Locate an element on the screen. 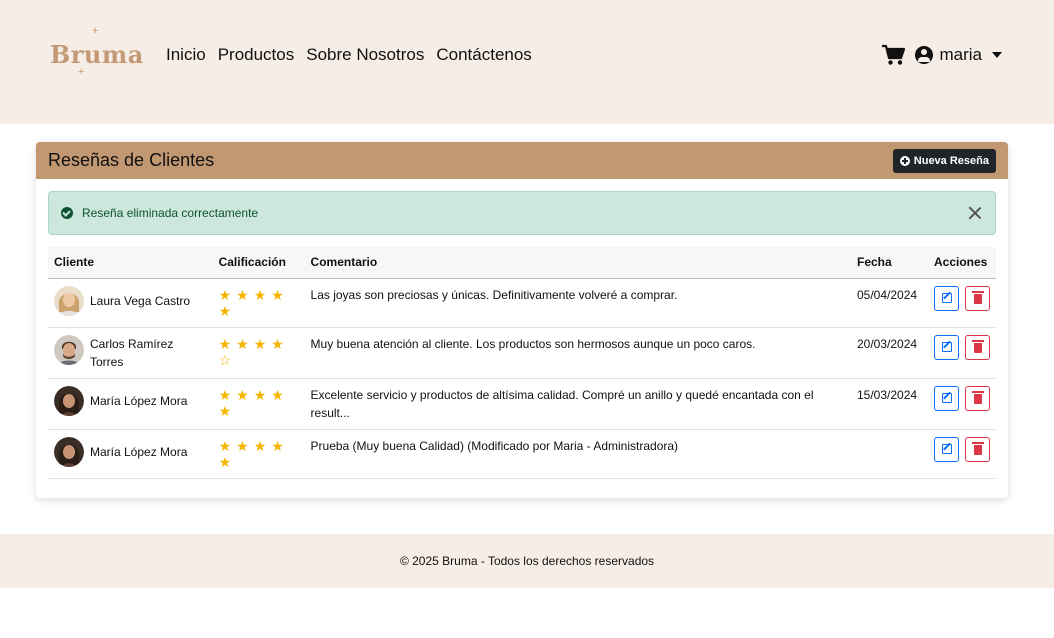 Image resolution: width=1054 pixels, height=638 pixels. rating-cell: ★ ★ ★ ★ ★ is located at coordinates (258, 303).